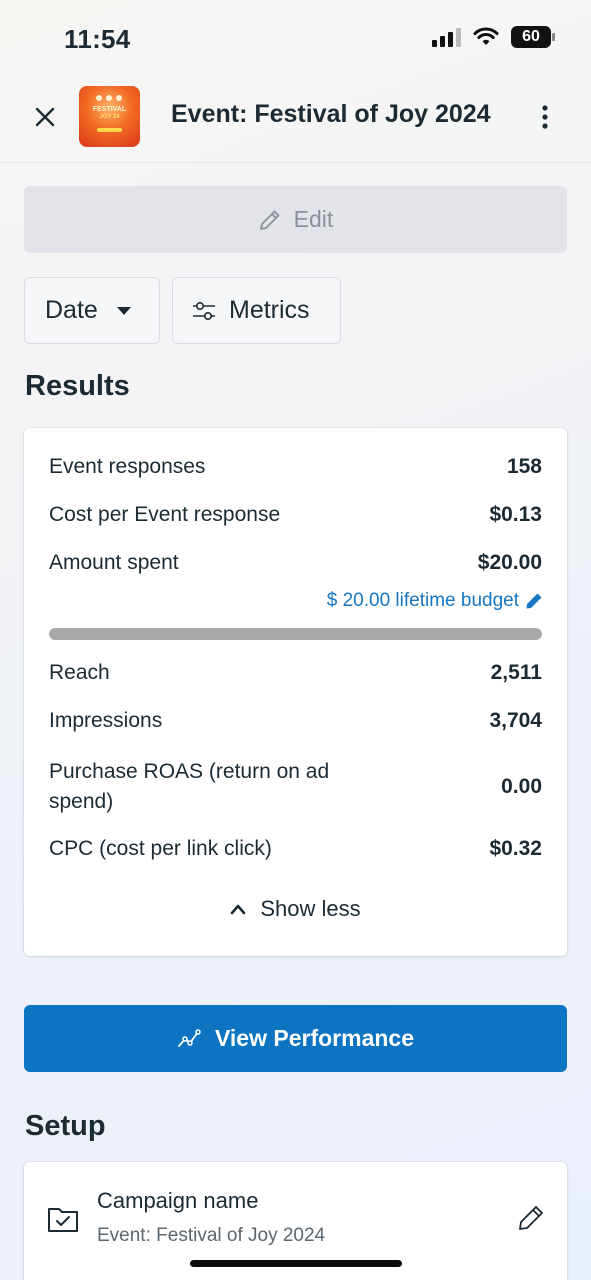  I want to click on metric-value: $0.32, so click(515, 848).